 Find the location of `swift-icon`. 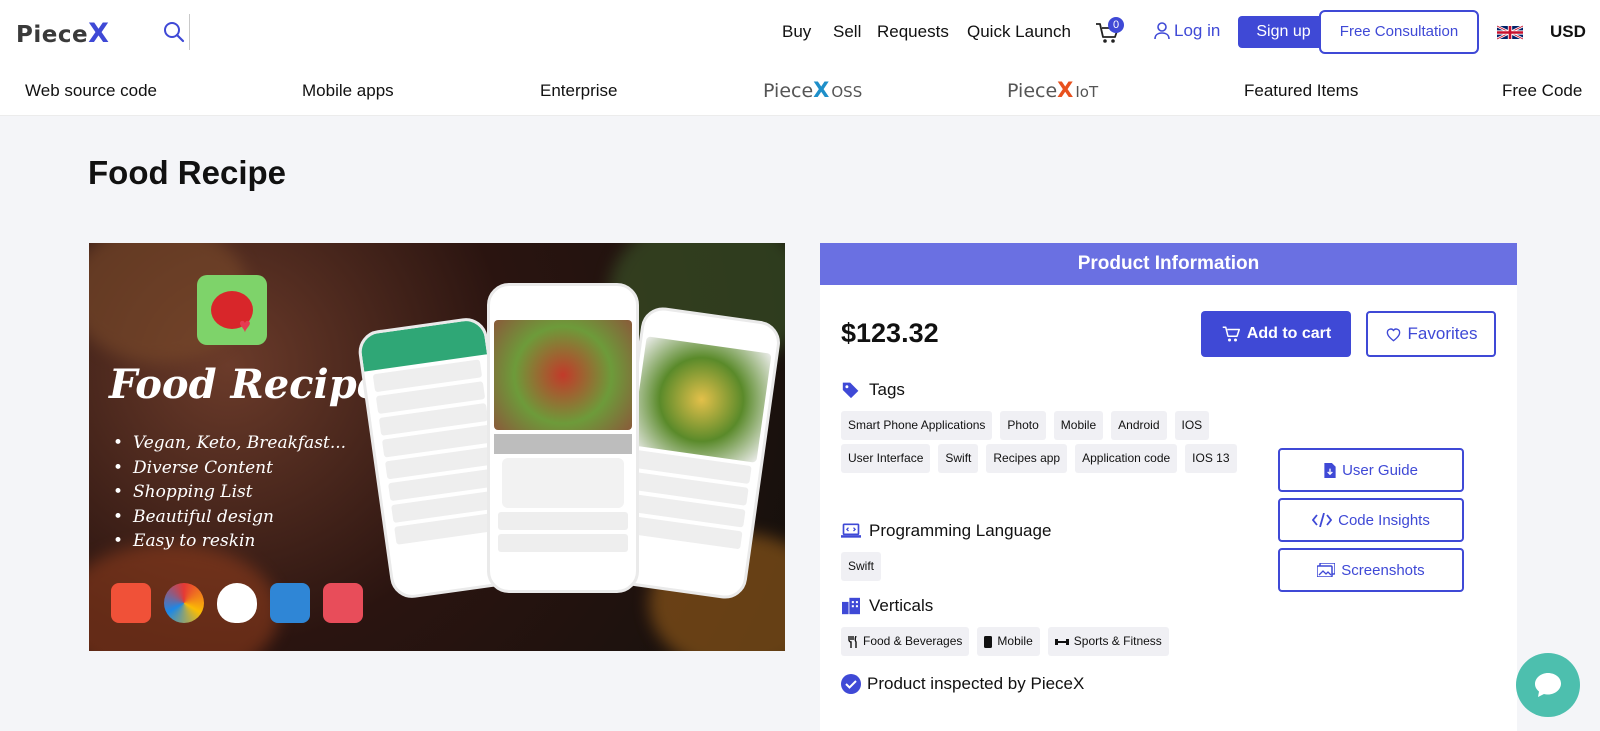

swift-icon is located at coordinates (131, 603).